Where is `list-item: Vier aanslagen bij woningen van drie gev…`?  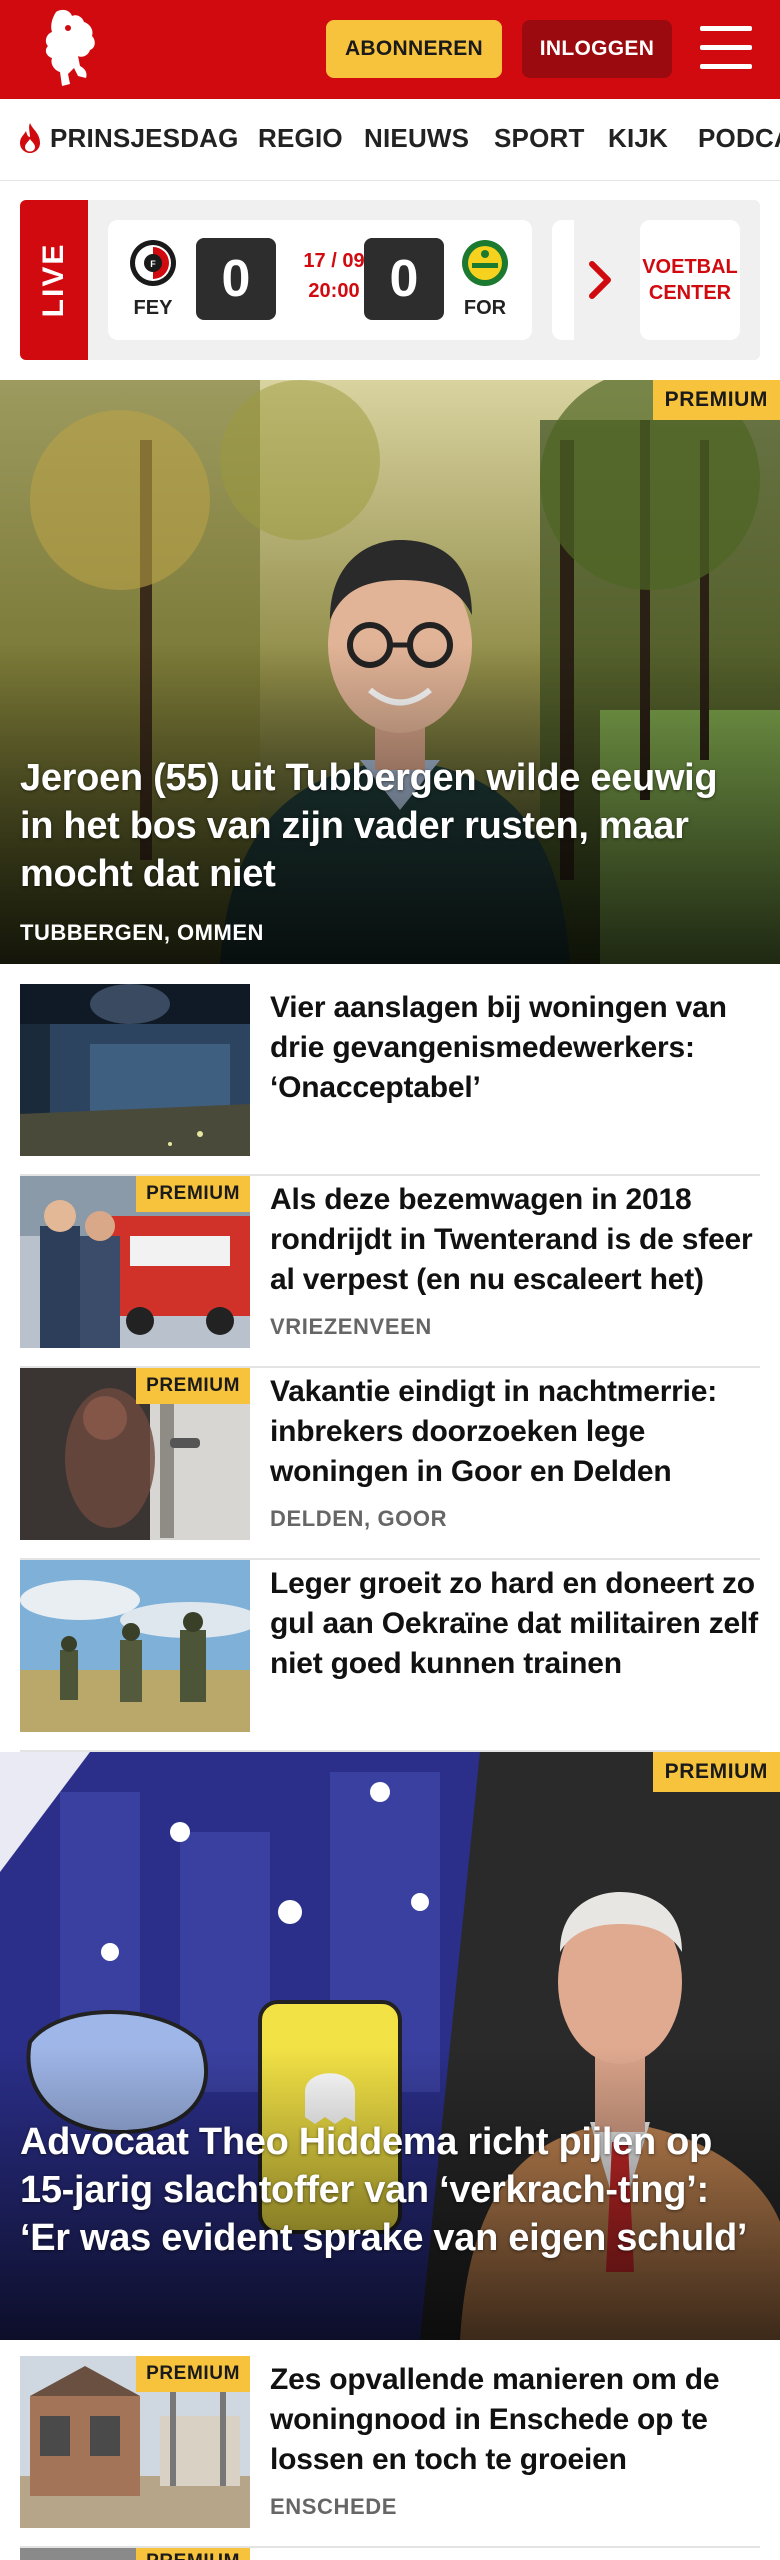
list-item: Vier aanslagen bij woningen van drie gev… is located at coordinates (390, 1080).